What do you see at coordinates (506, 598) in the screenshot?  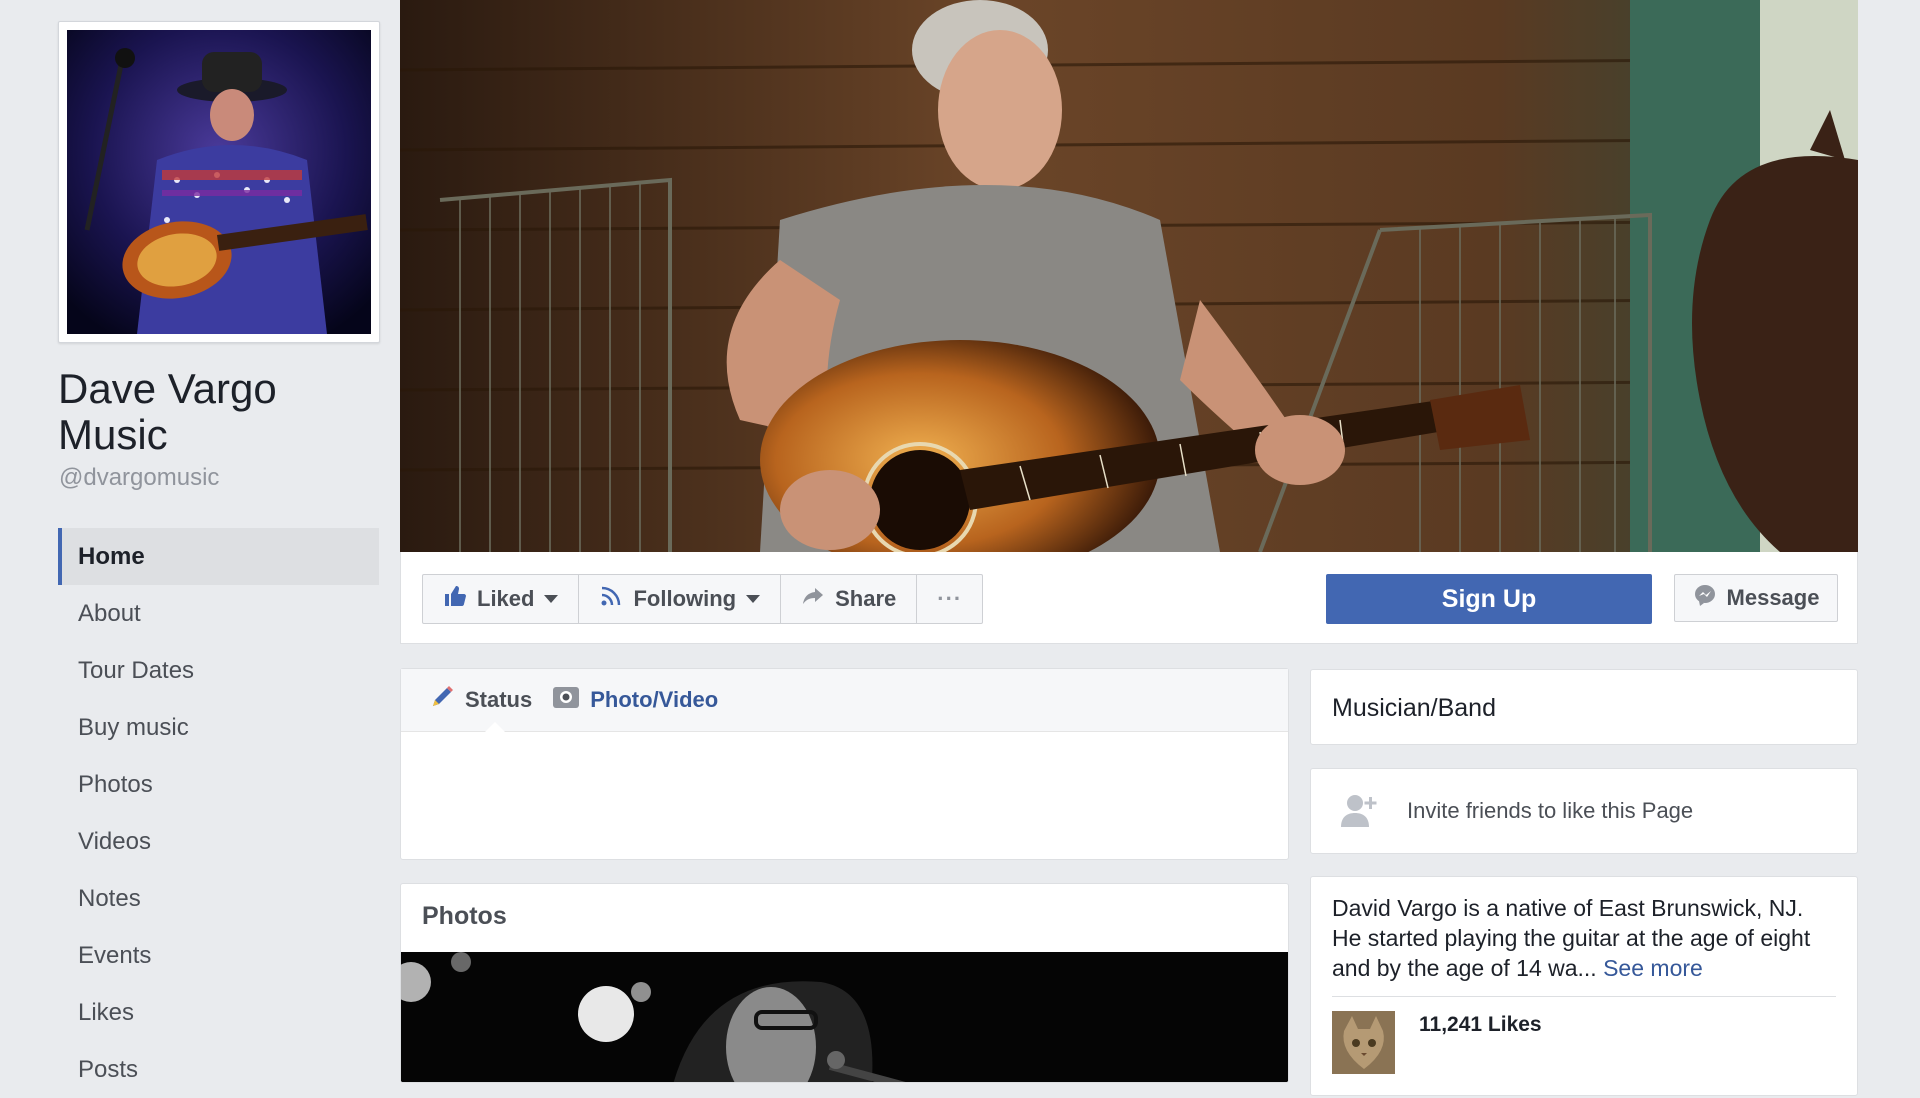 I see `liked-label: Liked` at bounding box center [506, 598].